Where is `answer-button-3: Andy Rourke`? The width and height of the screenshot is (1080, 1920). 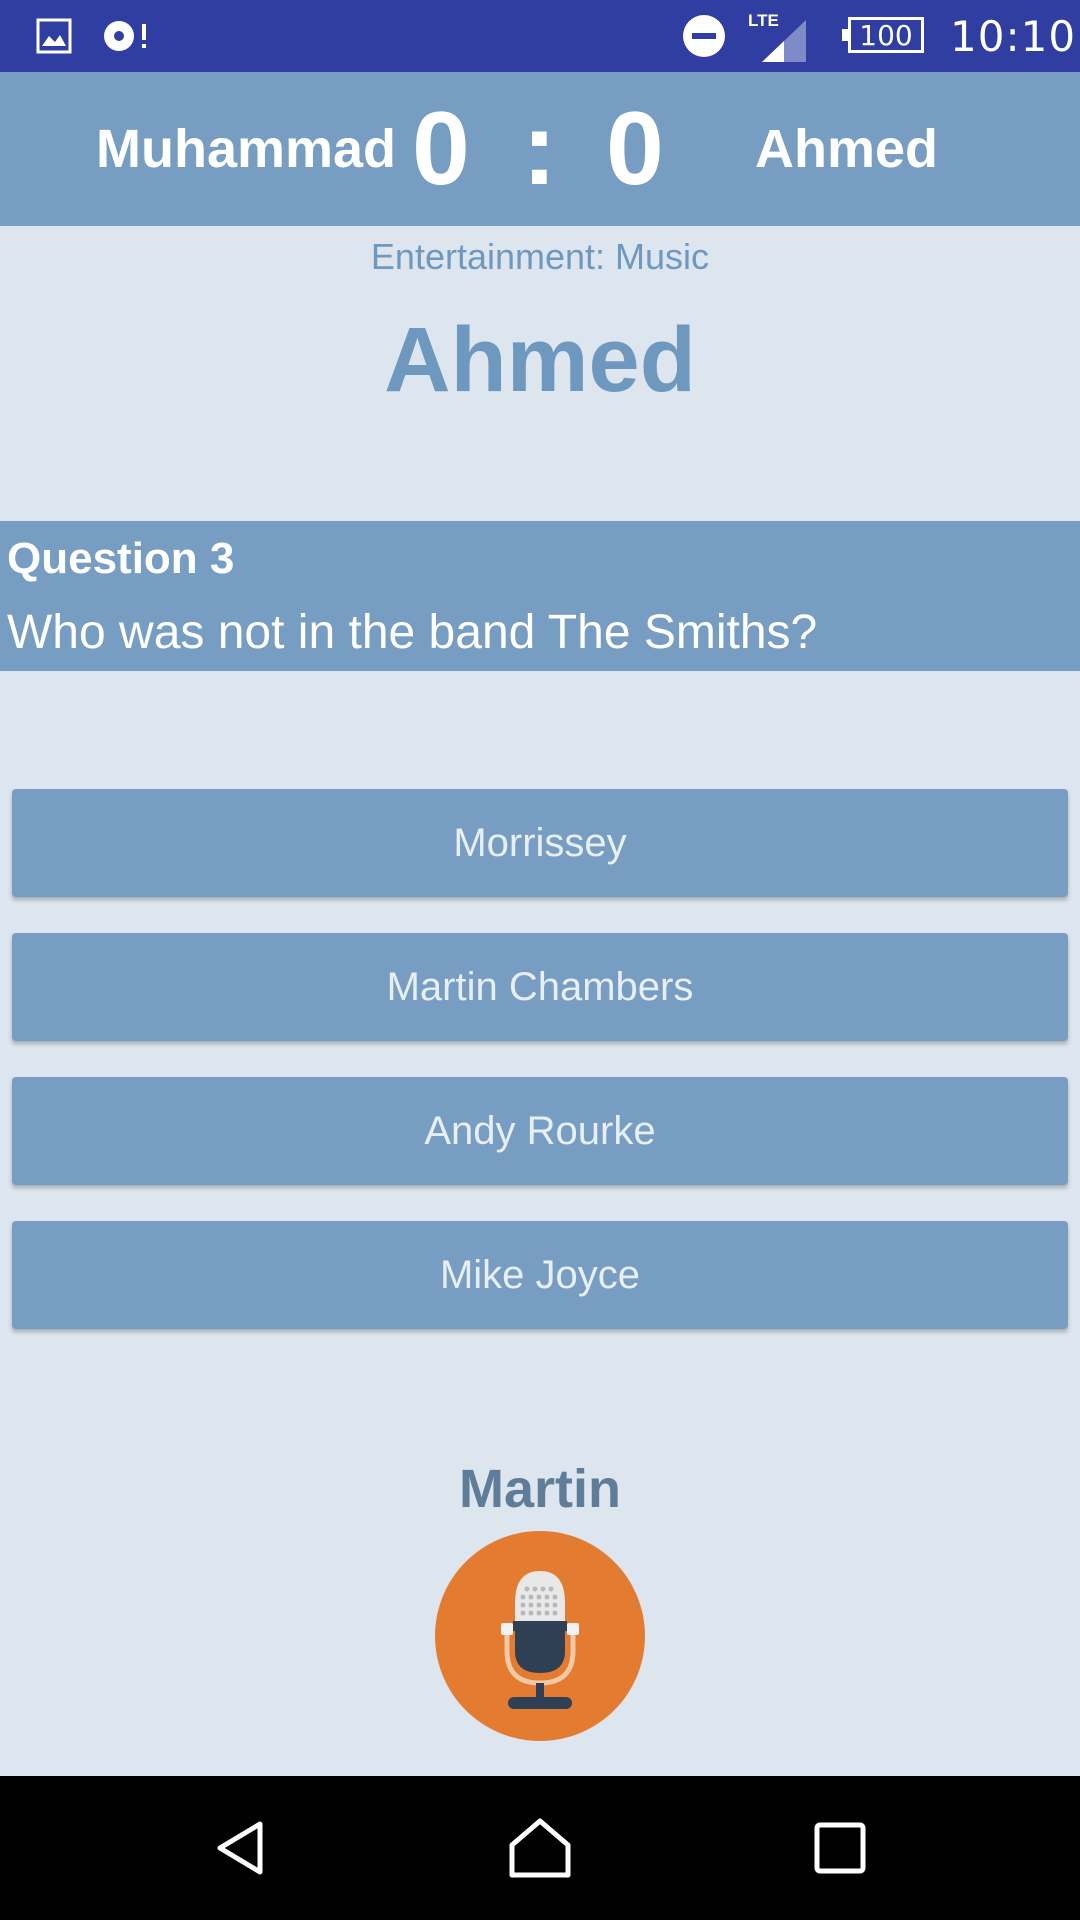
answer-button-3: Andy Rourke is located at coordinates (540, 1131).